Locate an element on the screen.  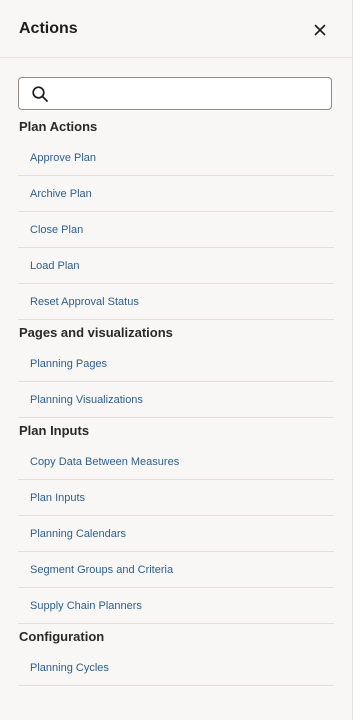
panel-title: Actions is located at coordinates (48, 28).